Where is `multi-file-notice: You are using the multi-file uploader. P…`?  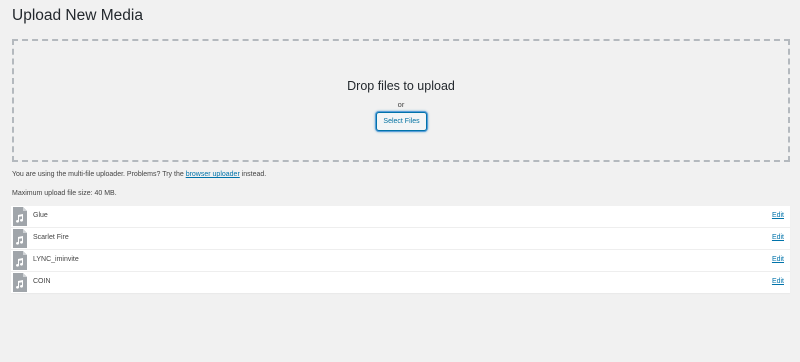
multi-file-notice: You are using the multi-file uploader. P… is located at coordinates (139, 174).